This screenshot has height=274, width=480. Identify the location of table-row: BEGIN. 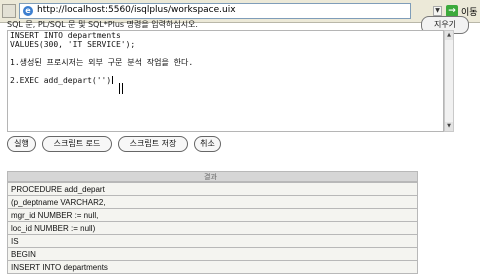
(212, 254).